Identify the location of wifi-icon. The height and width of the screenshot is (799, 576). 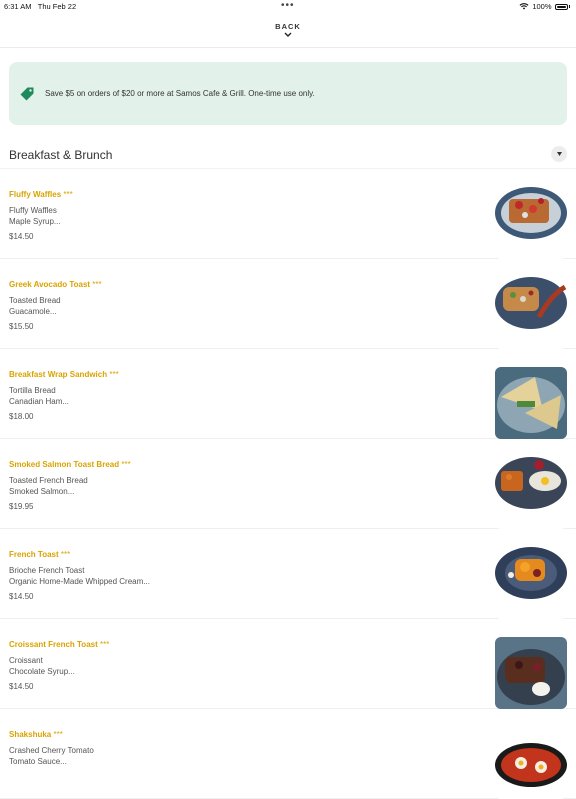
(524, 6).